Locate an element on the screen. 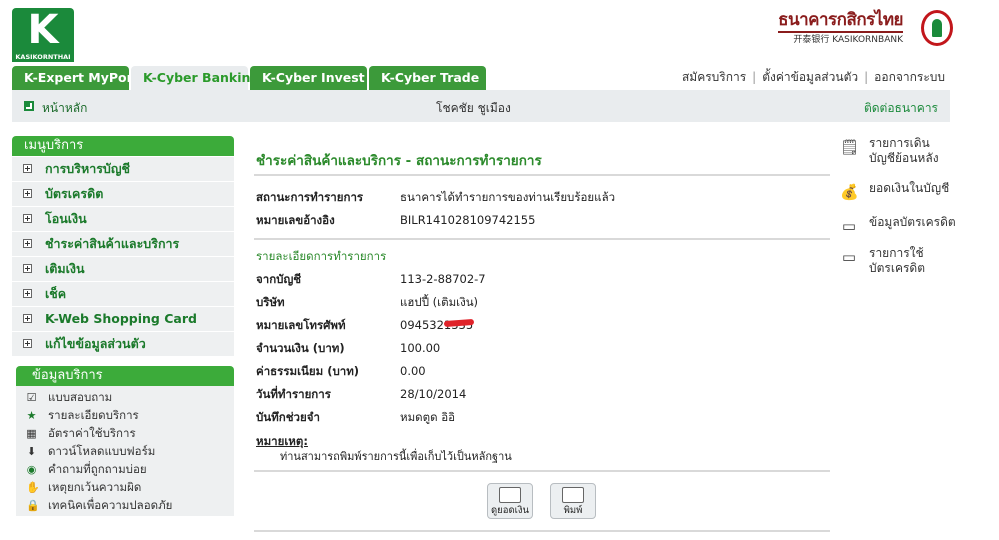  logo-text: KASIKORNTHAI is located at coordinates (43, 57).